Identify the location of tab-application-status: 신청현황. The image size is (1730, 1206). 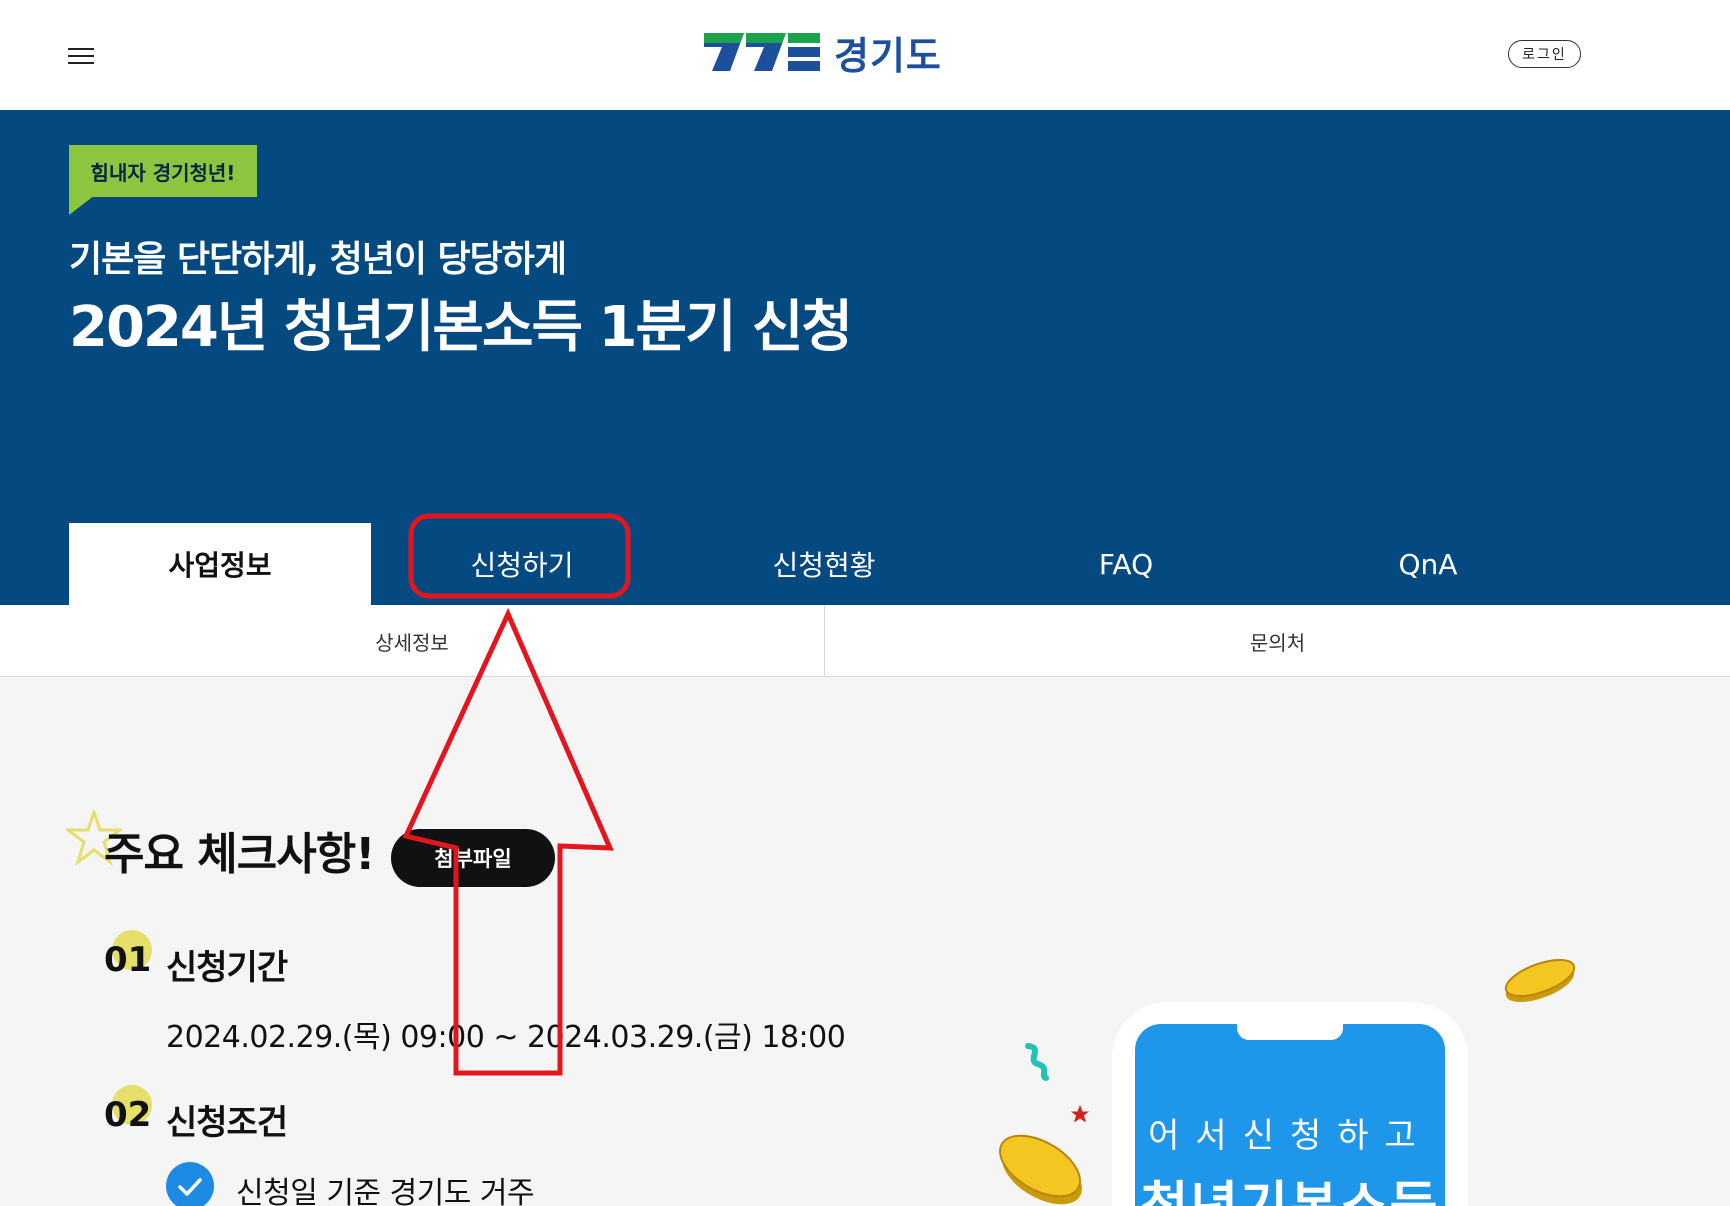
(824, 564).